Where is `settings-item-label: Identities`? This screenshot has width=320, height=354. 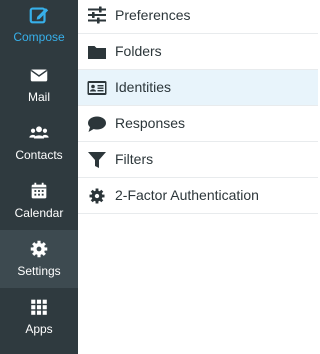
settings-item-label: Identities is located at coordinates (143, 87).